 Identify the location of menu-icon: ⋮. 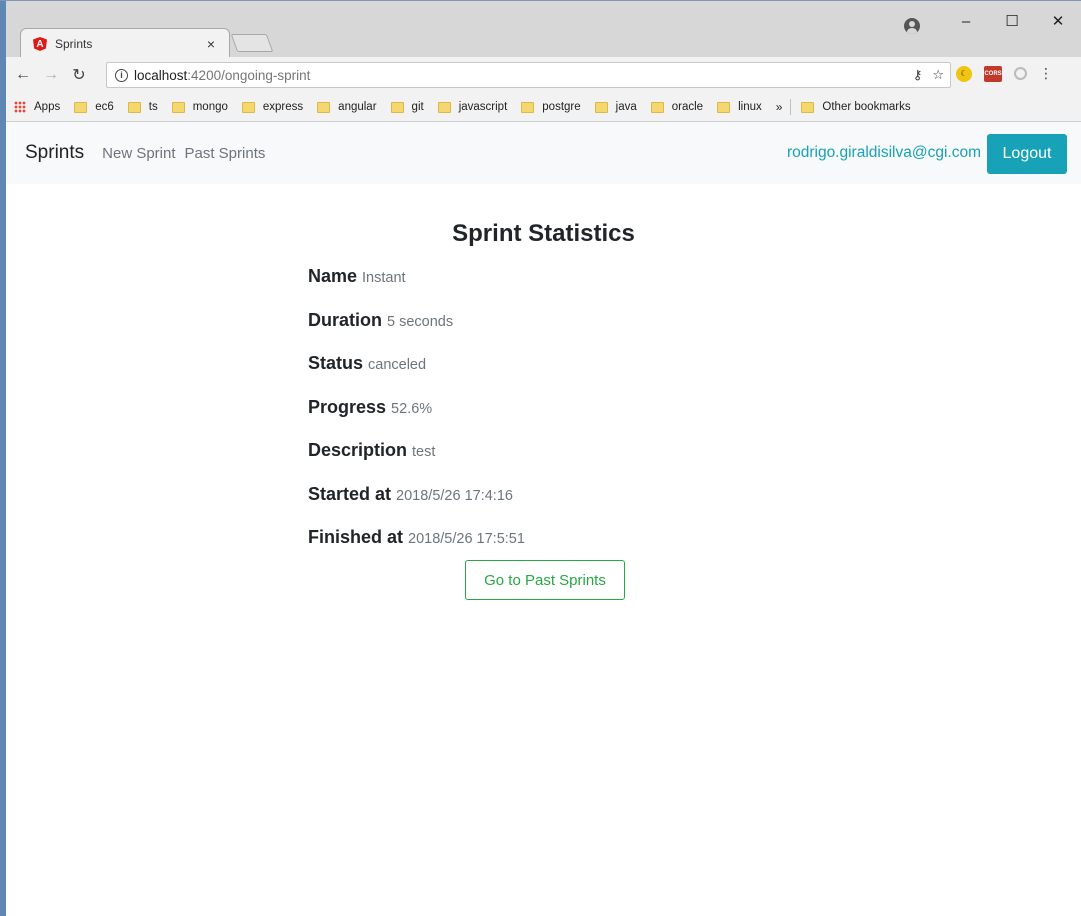
(1046, 73).